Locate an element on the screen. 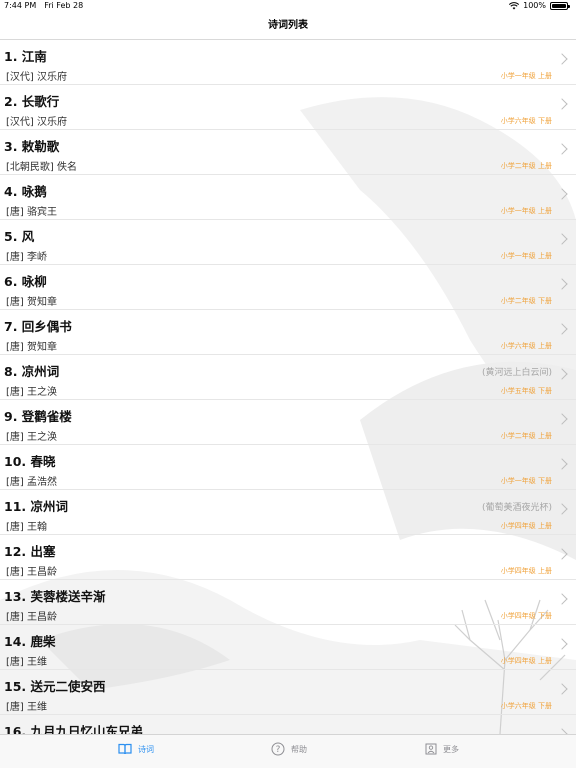 This screenshot has height=768, width=576. page-title: 诗词列表 is located at coordinates (288, 25).